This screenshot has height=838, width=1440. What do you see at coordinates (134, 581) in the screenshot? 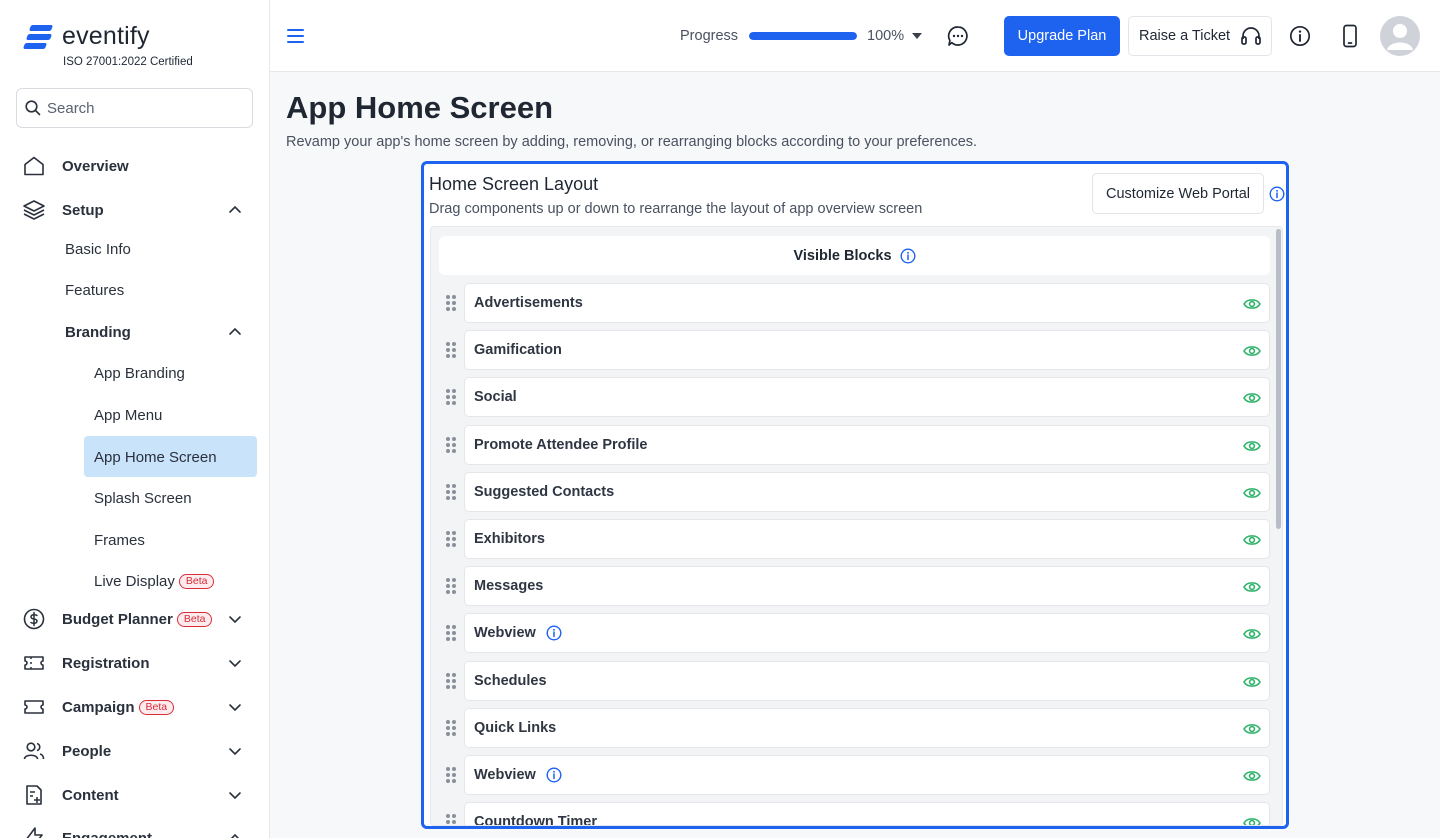
I see `sidebar-item-label: Live Display` at bounding box center [134, 581].